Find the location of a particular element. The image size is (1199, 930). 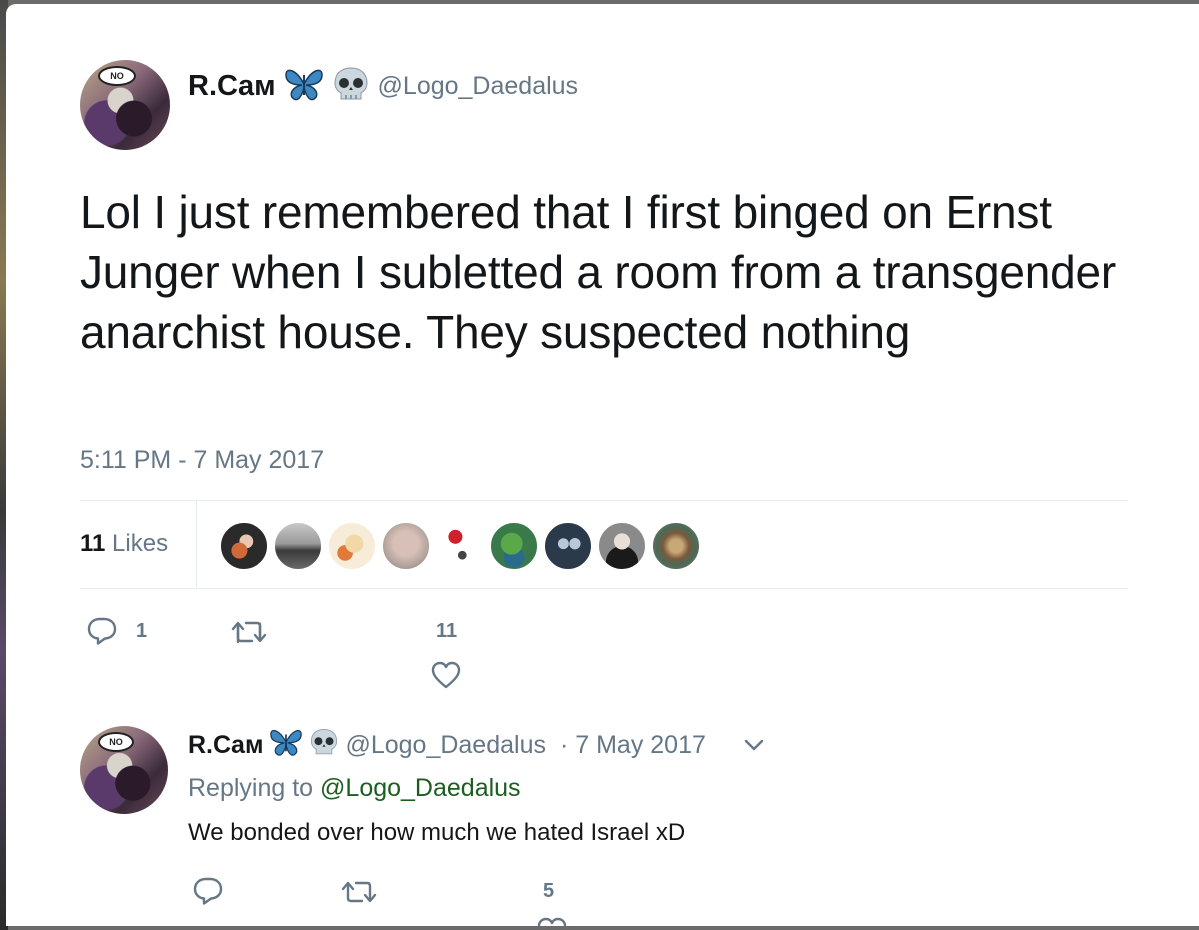

reply-header: R.Cам @Logo_Daedalus · 7 May 2017 is located at coordinates (477, 745).